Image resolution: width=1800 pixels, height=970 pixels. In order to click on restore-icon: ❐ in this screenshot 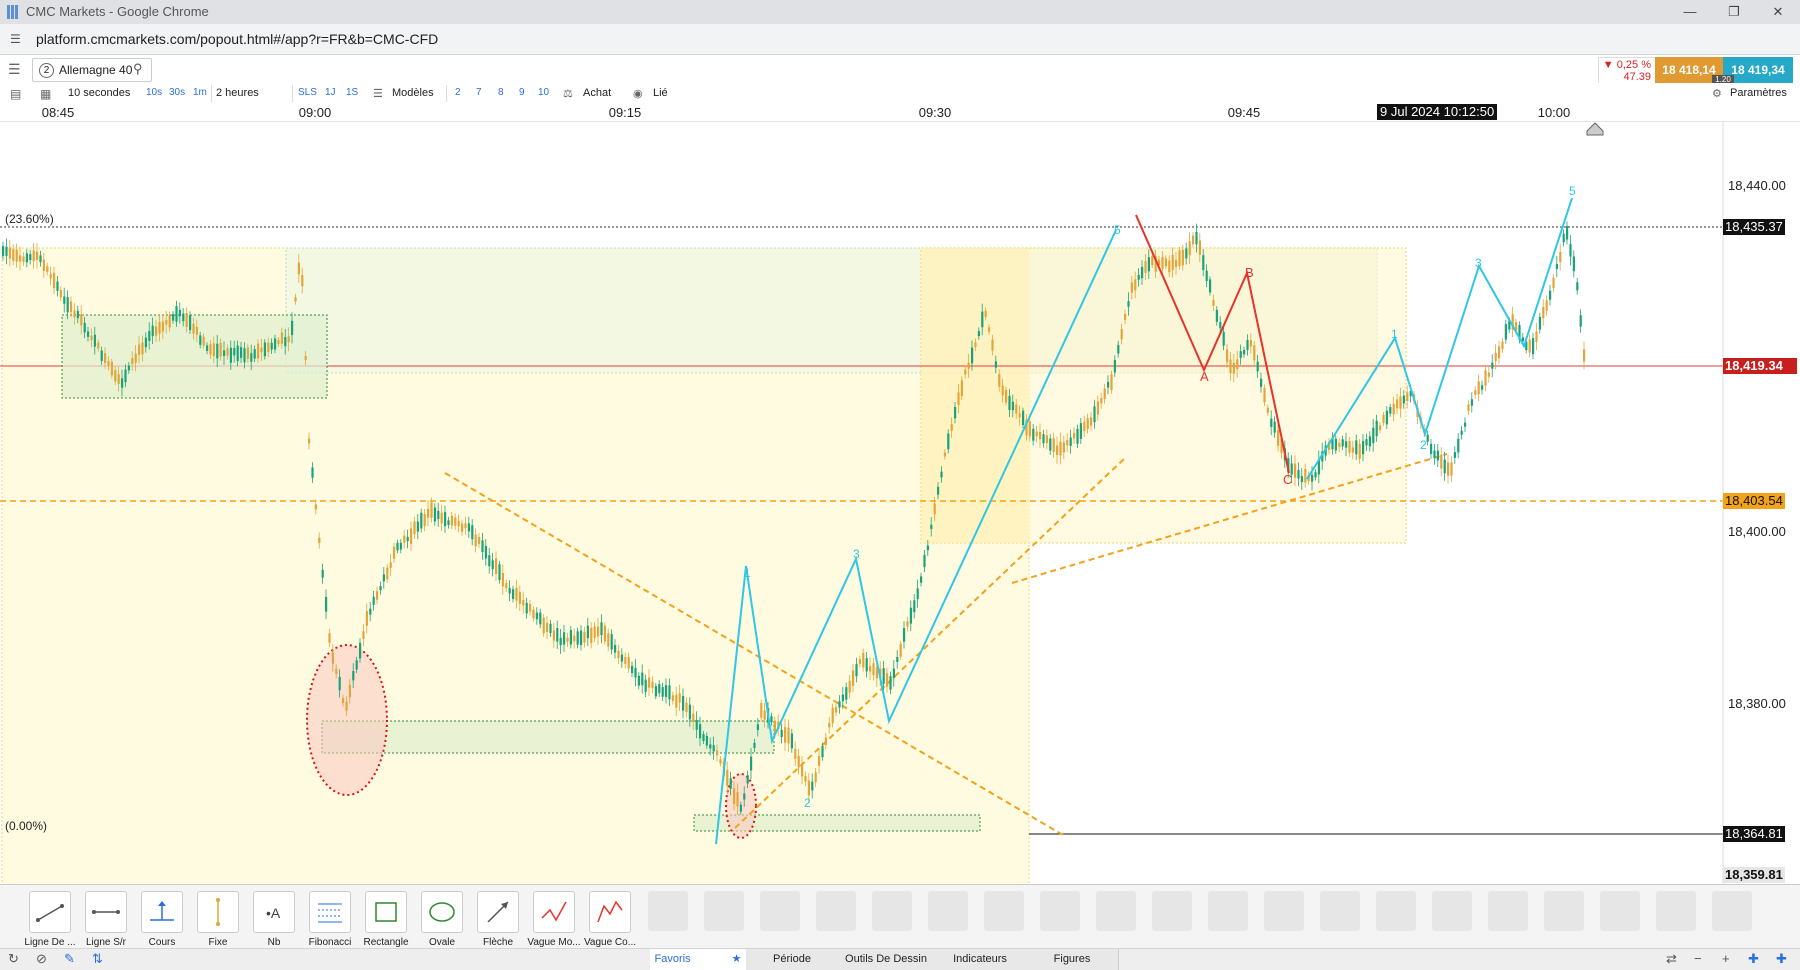, I will do `click(1734, 12)`.